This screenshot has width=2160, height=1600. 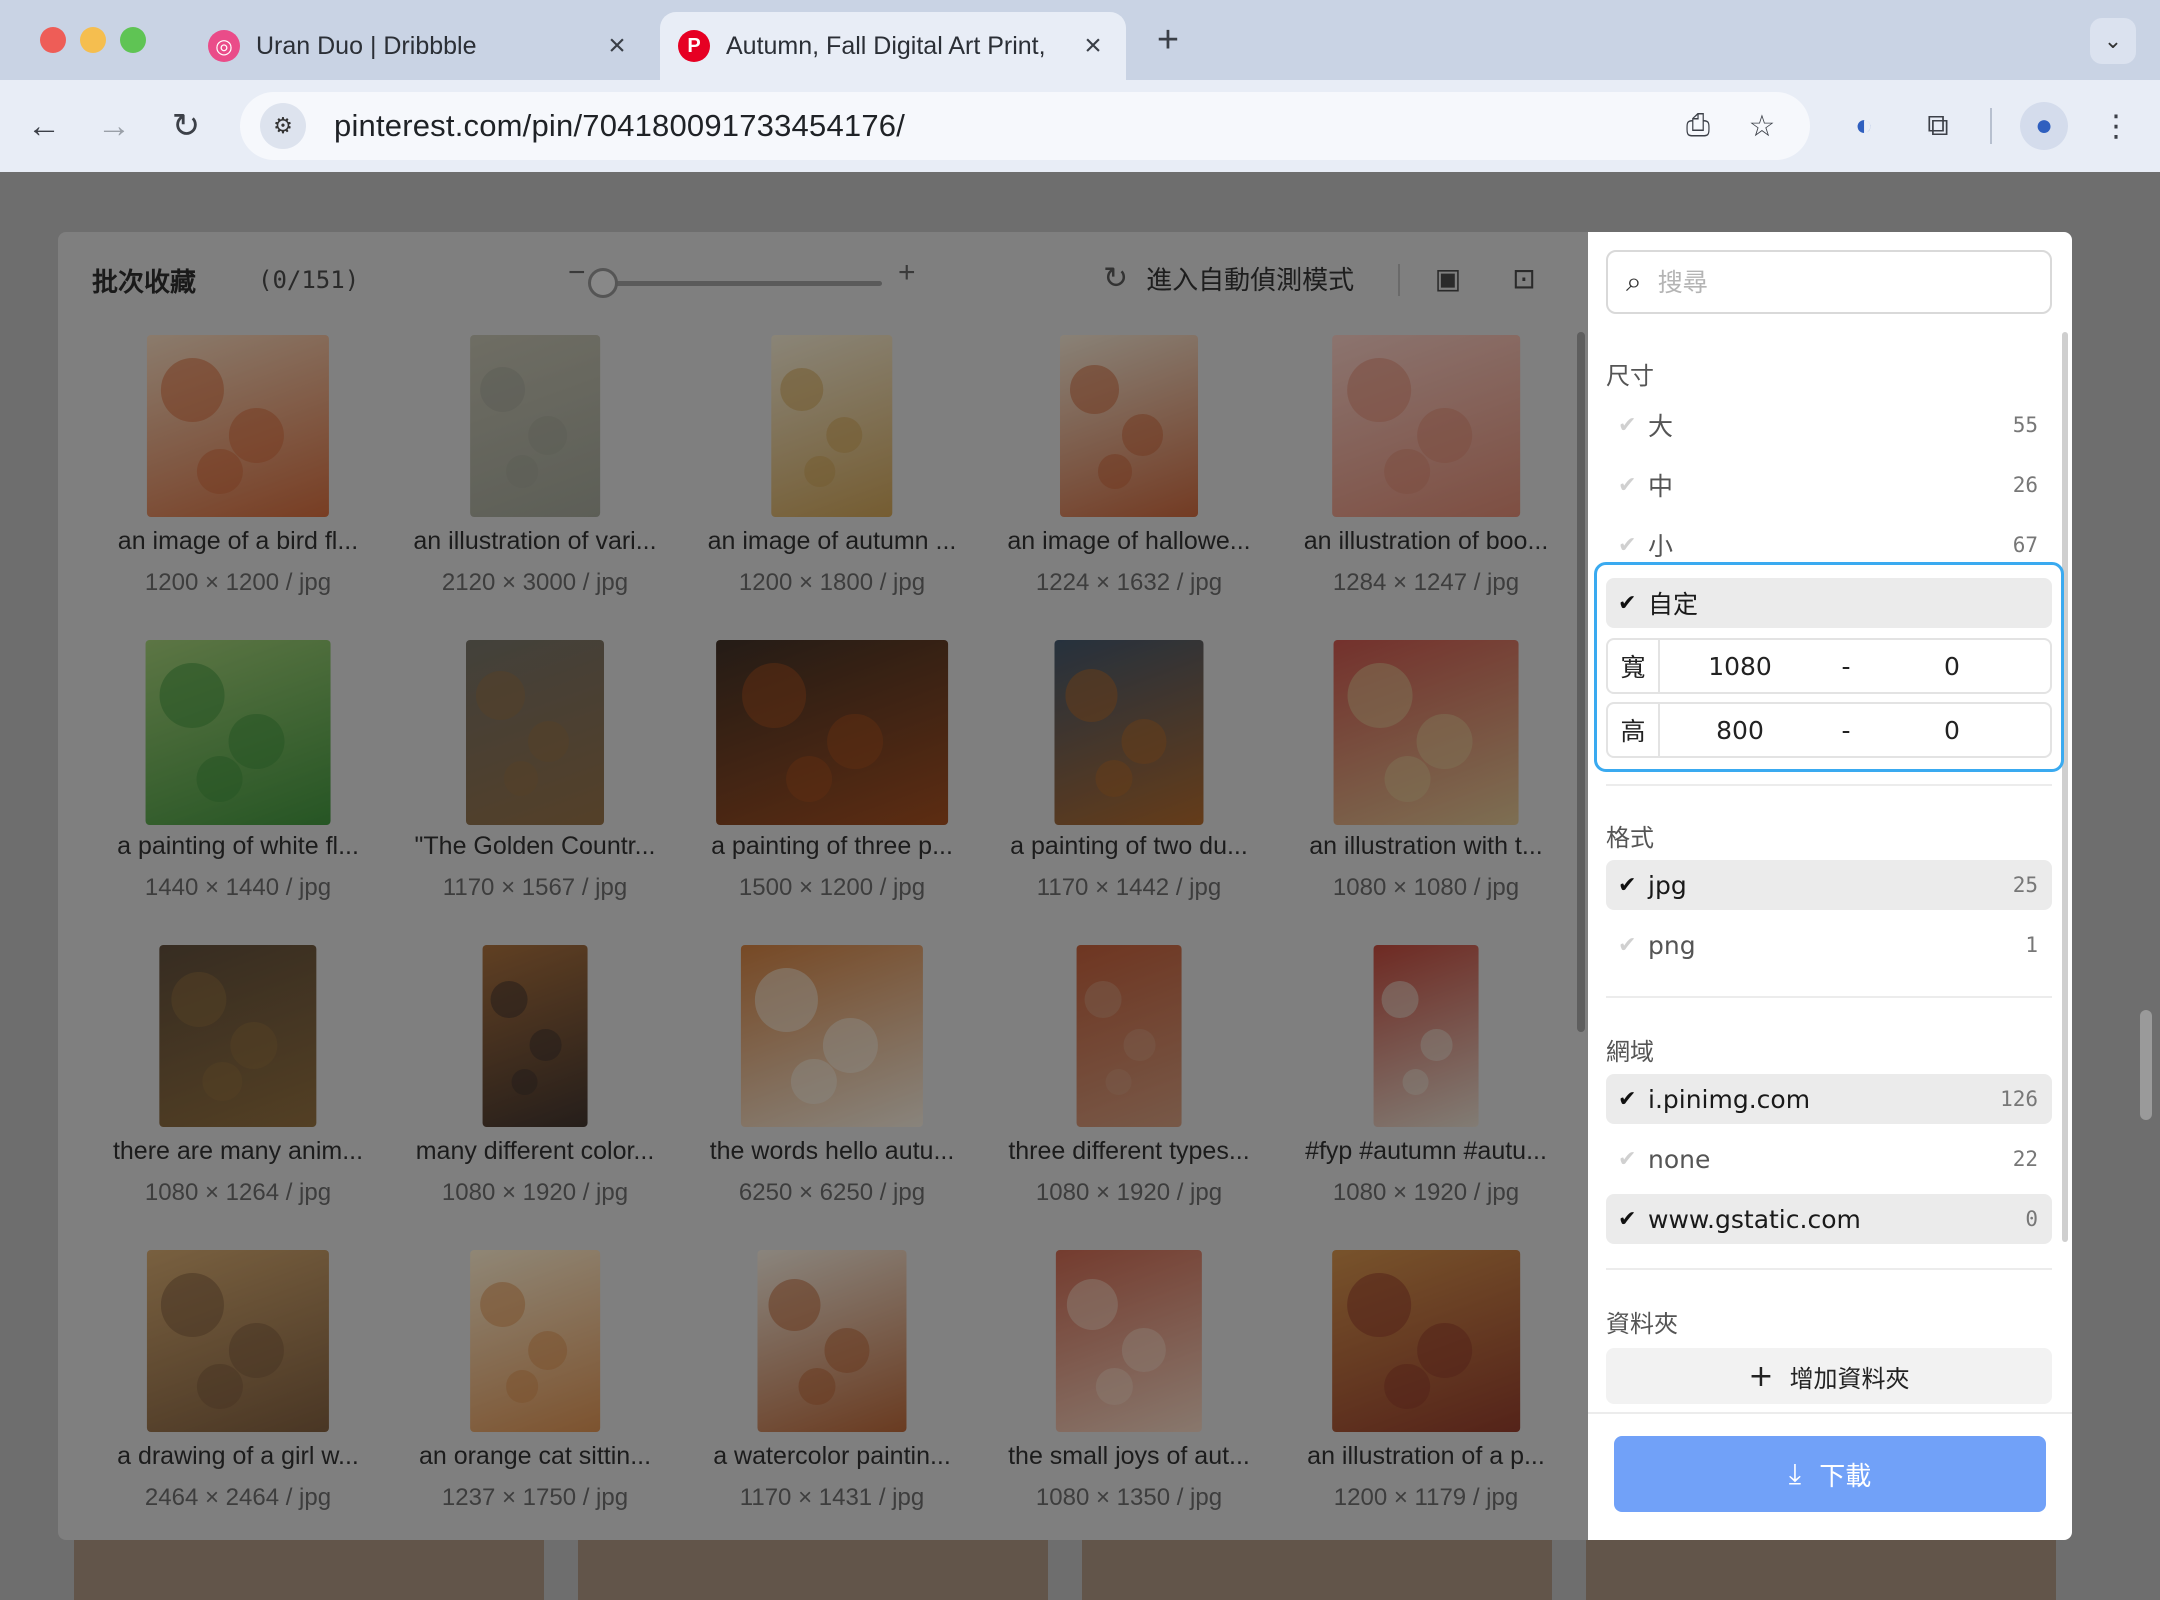 I want to click on install-app-icon: ⎙, so click(x=1698, y=126).